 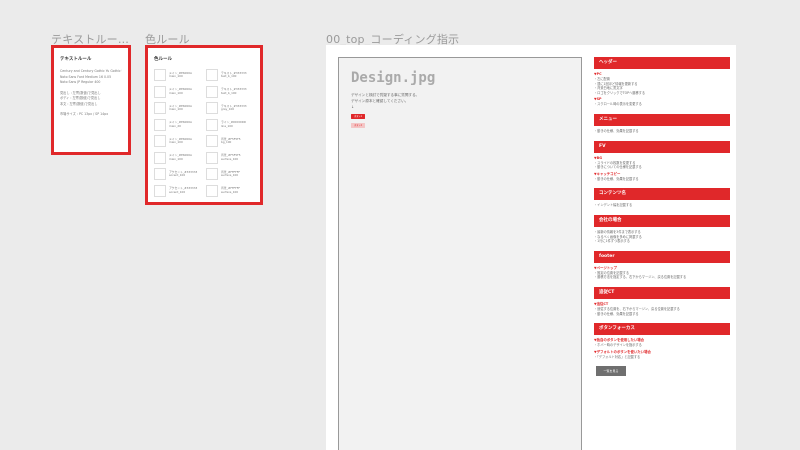 What do you see at coordinates (662, 146) in the screenshot?
I see `spec-section-title: FV` at bounding box center [662, 146].